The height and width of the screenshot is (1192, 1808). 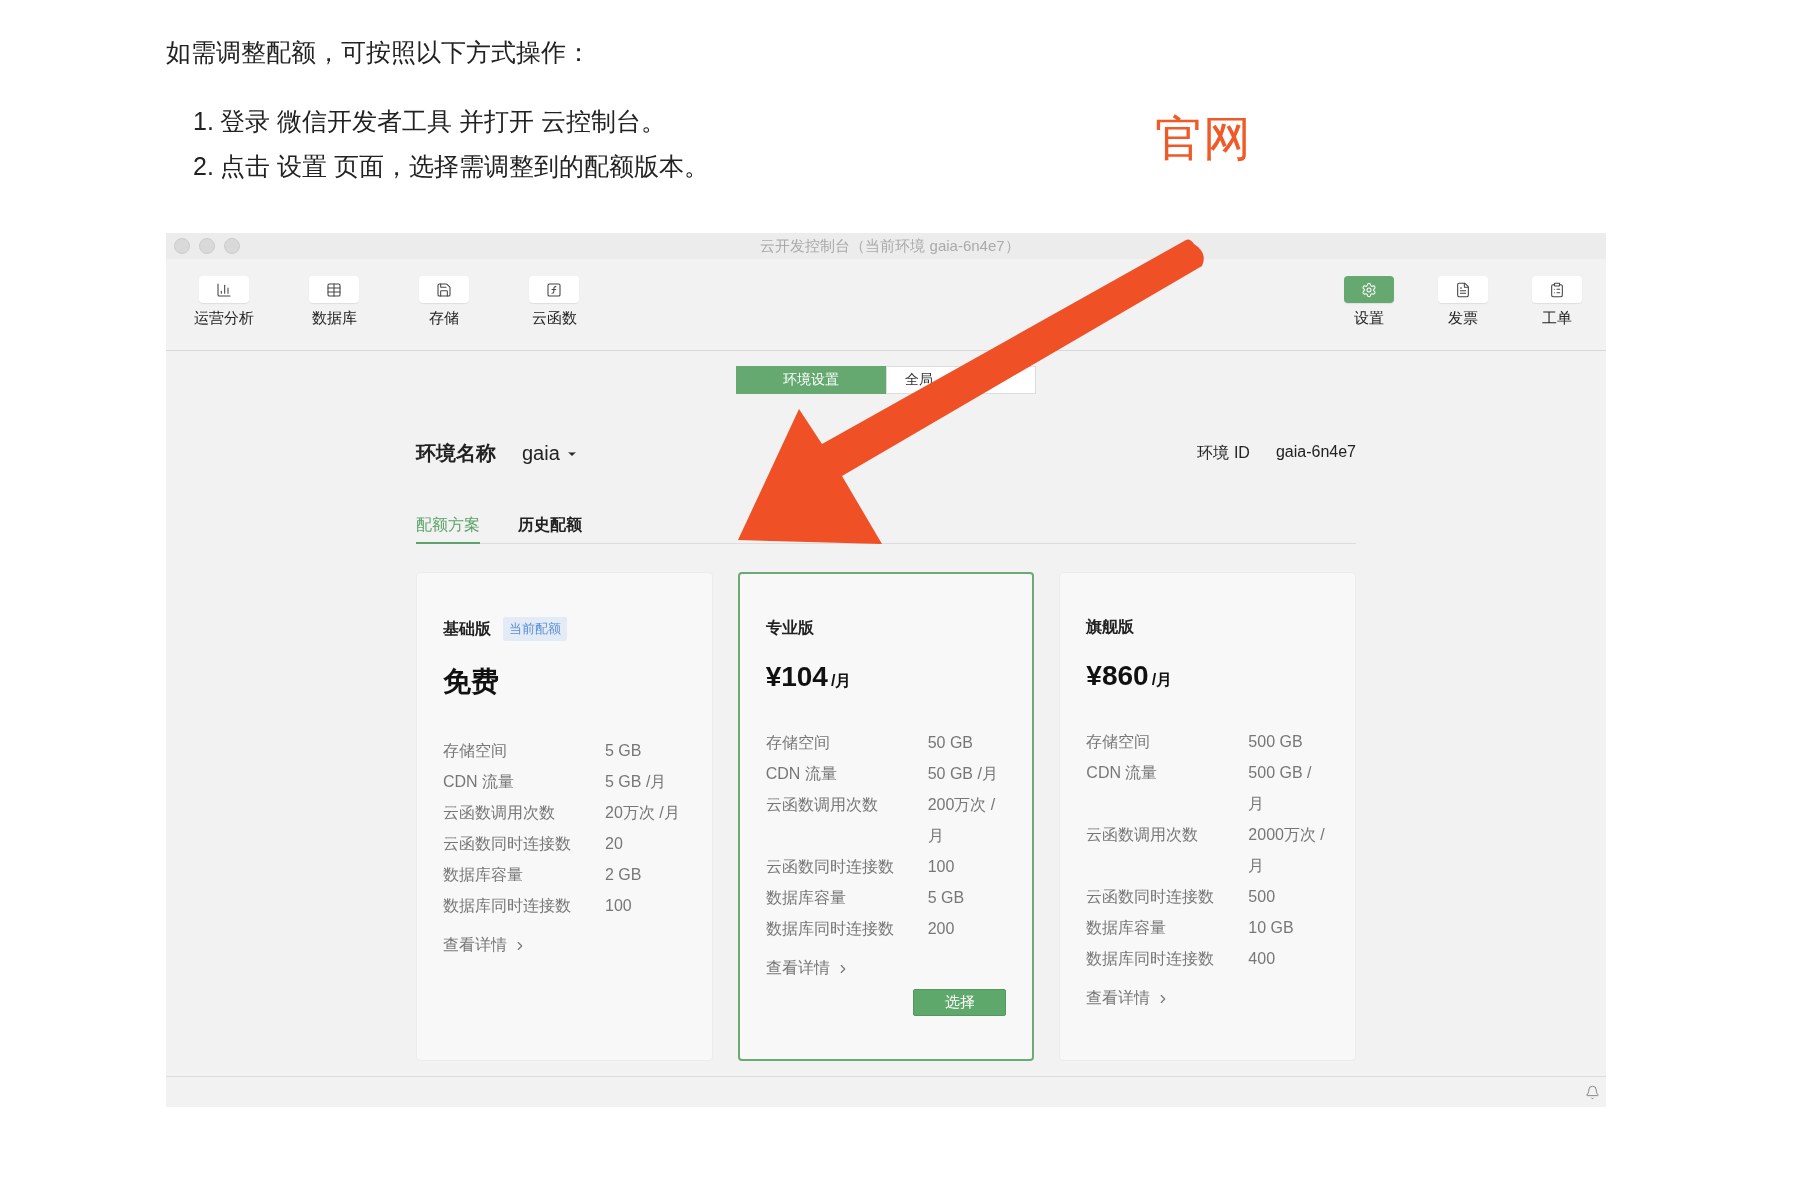 I want to click on plan-price: 免费, so click(x=471, y=682).